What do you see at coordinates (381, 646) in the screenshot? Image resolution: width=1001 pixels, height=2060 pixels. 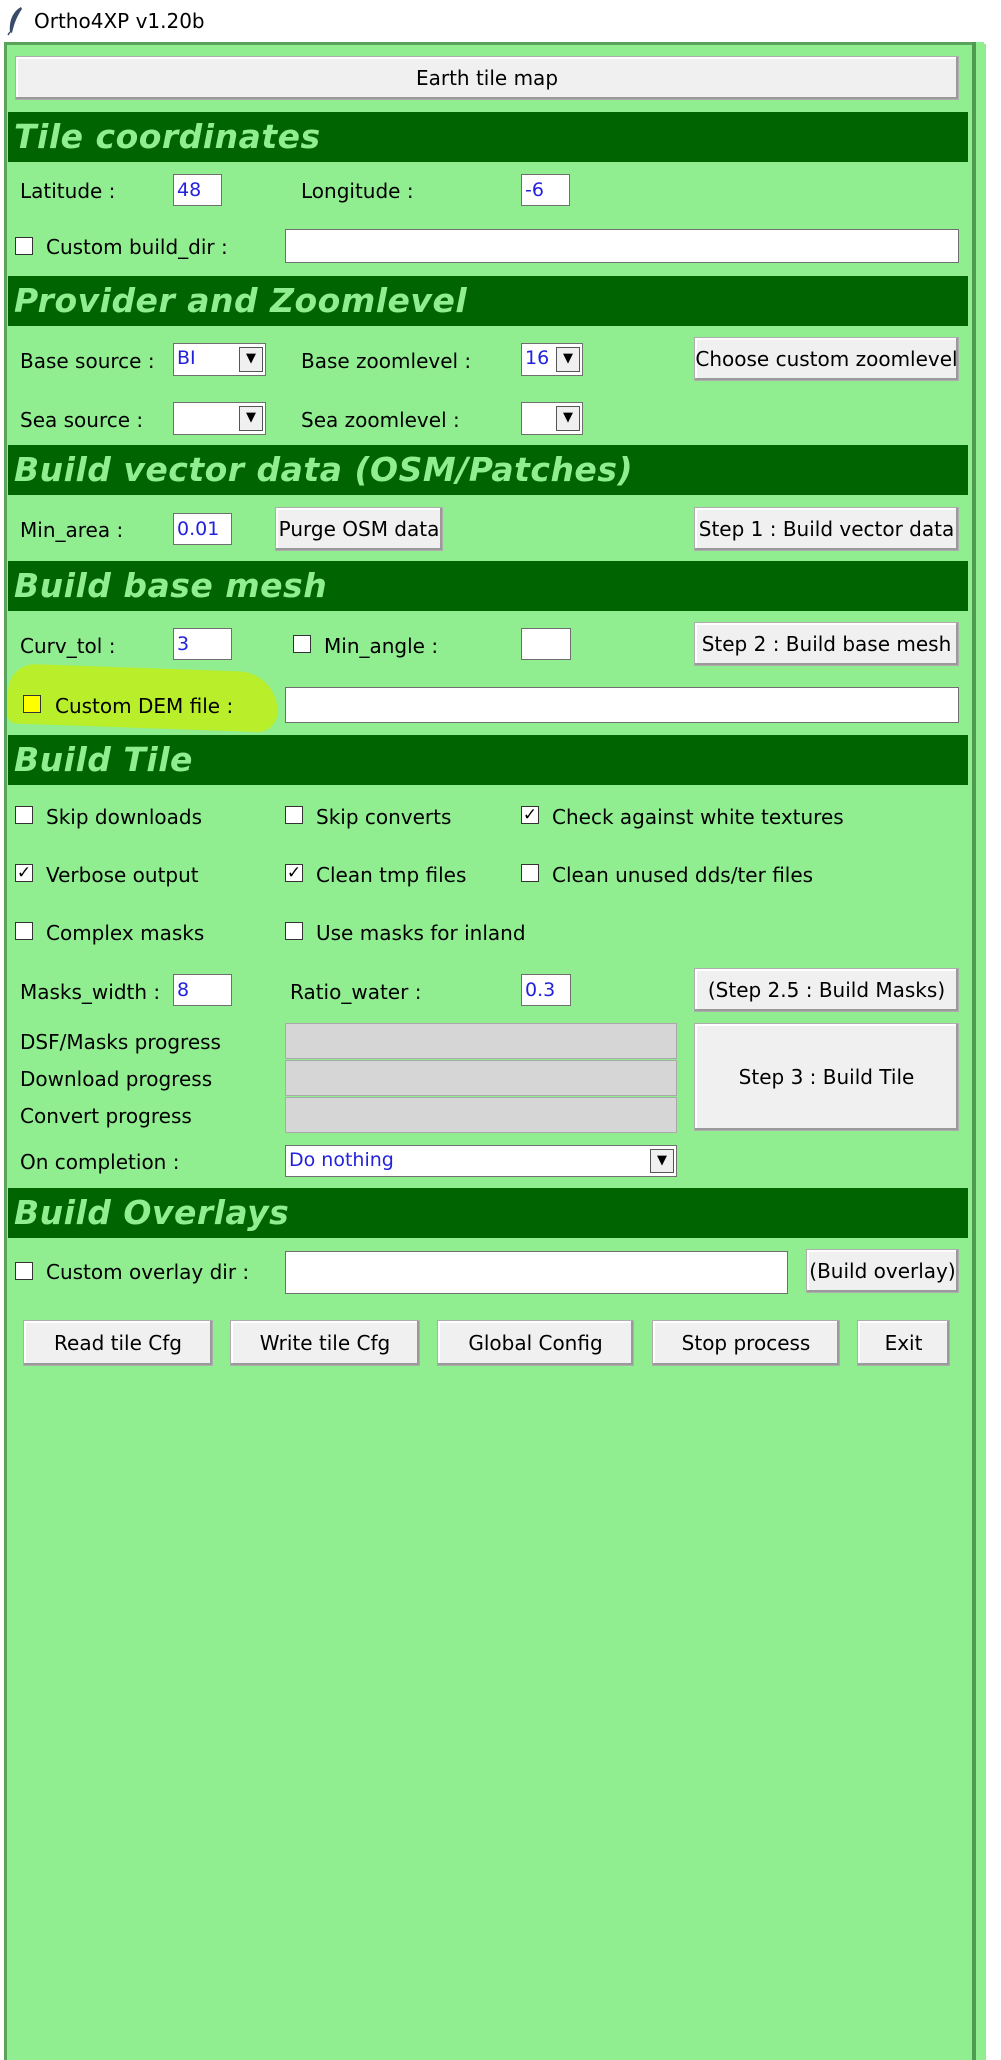 I see `min-angle-label: Min_angle :` at bounding box center [381, 646].